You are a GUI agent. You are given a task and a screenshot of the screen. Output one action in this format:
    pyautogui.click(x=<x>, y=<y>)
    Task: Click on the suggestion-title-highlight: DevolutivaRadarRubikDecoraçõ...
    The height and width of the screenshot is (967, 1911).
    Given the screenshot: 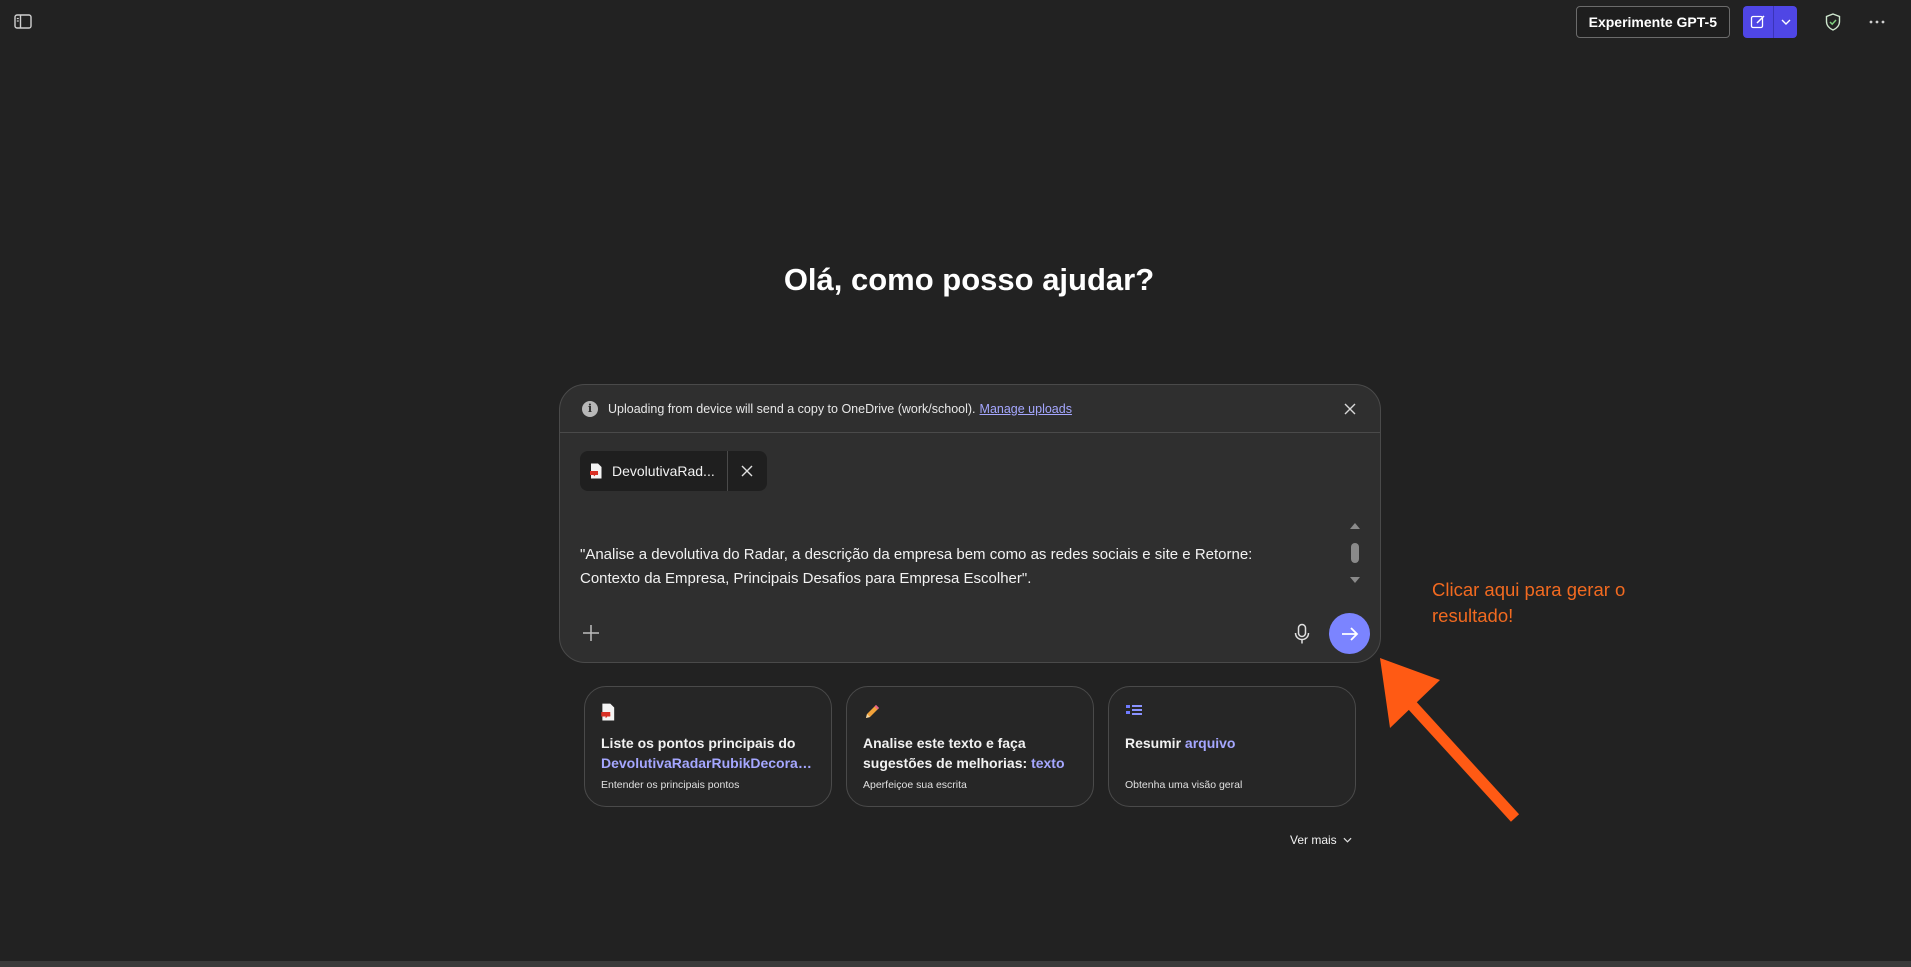 What is the action you would take?
    pyautogui.click(x=708, y=763)
    